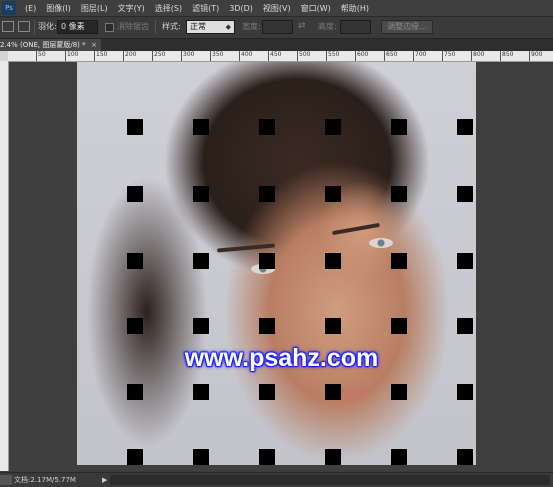 The width and height of the screenshot is (553, 487). Describe the element at coordinates (305, 54) in the screenshot. I see `ruler-label: 500` at that location.